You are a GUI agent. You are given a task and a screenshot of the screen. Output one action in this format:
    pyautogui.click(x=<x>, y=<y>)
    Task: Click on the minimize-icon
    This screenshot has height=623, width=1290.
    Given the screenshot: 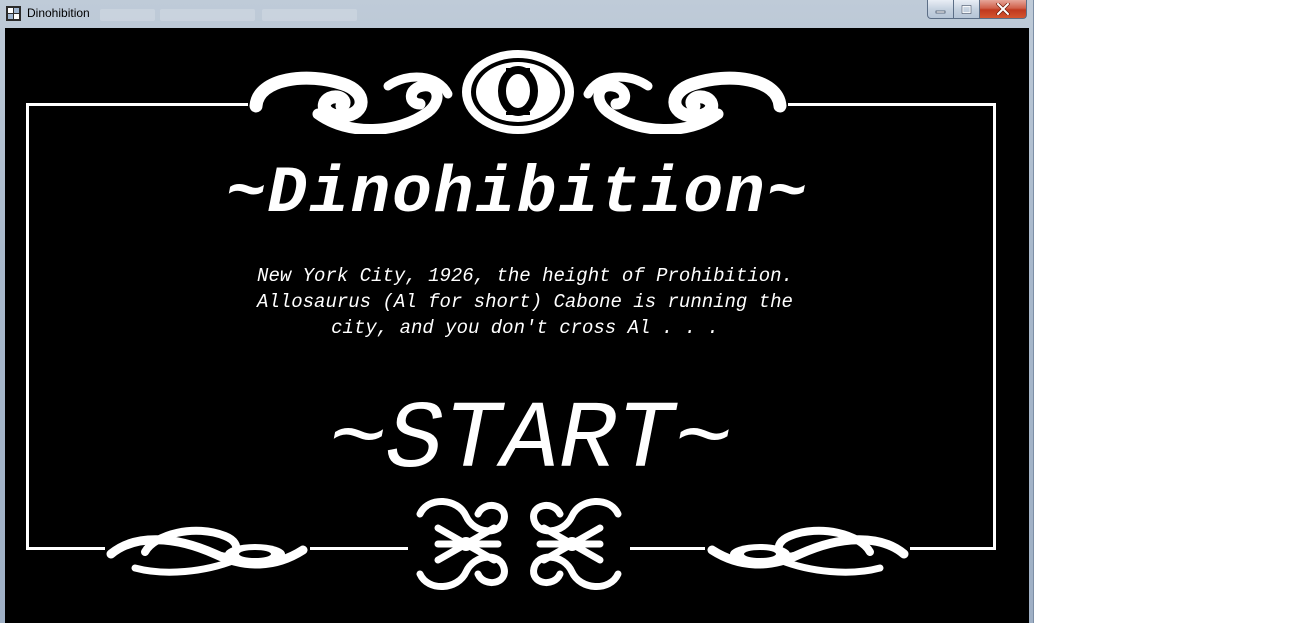 What is the action you would take?
    pyautogui.click(x=940, y=11)
    